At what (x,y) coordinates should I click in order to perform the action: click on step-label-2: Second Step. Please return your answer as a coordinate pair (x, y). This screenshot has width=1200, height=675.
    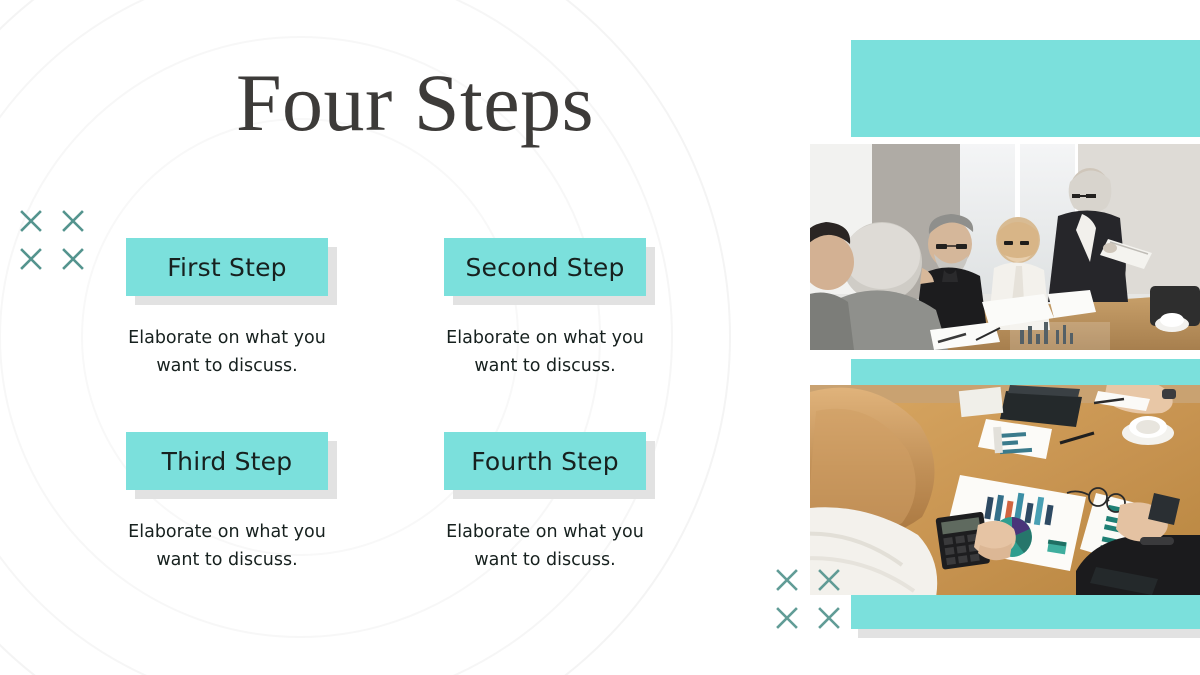
    Looking at the image, I should click on (545, 267).